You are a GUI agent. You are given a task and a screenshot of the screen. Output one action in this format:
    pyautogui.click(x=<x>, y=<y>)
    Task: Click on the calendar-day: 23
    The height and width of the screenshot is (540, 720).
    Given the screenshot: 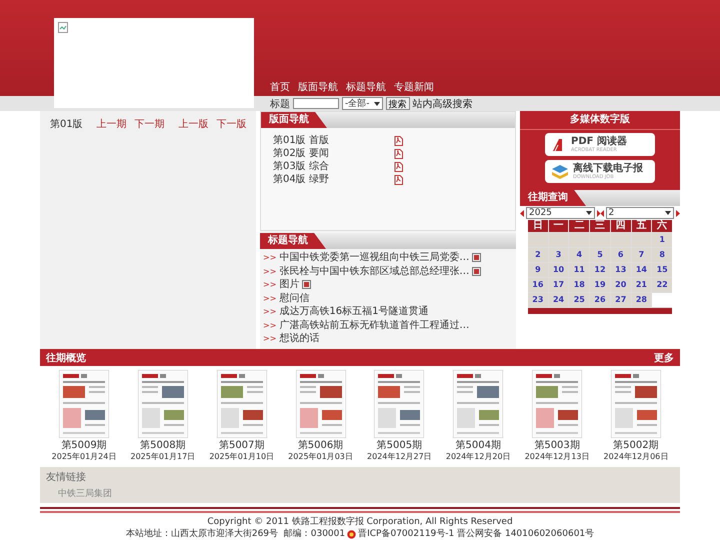 What is the action you would take?
    pyautogui.click(x=538, y=300)
    